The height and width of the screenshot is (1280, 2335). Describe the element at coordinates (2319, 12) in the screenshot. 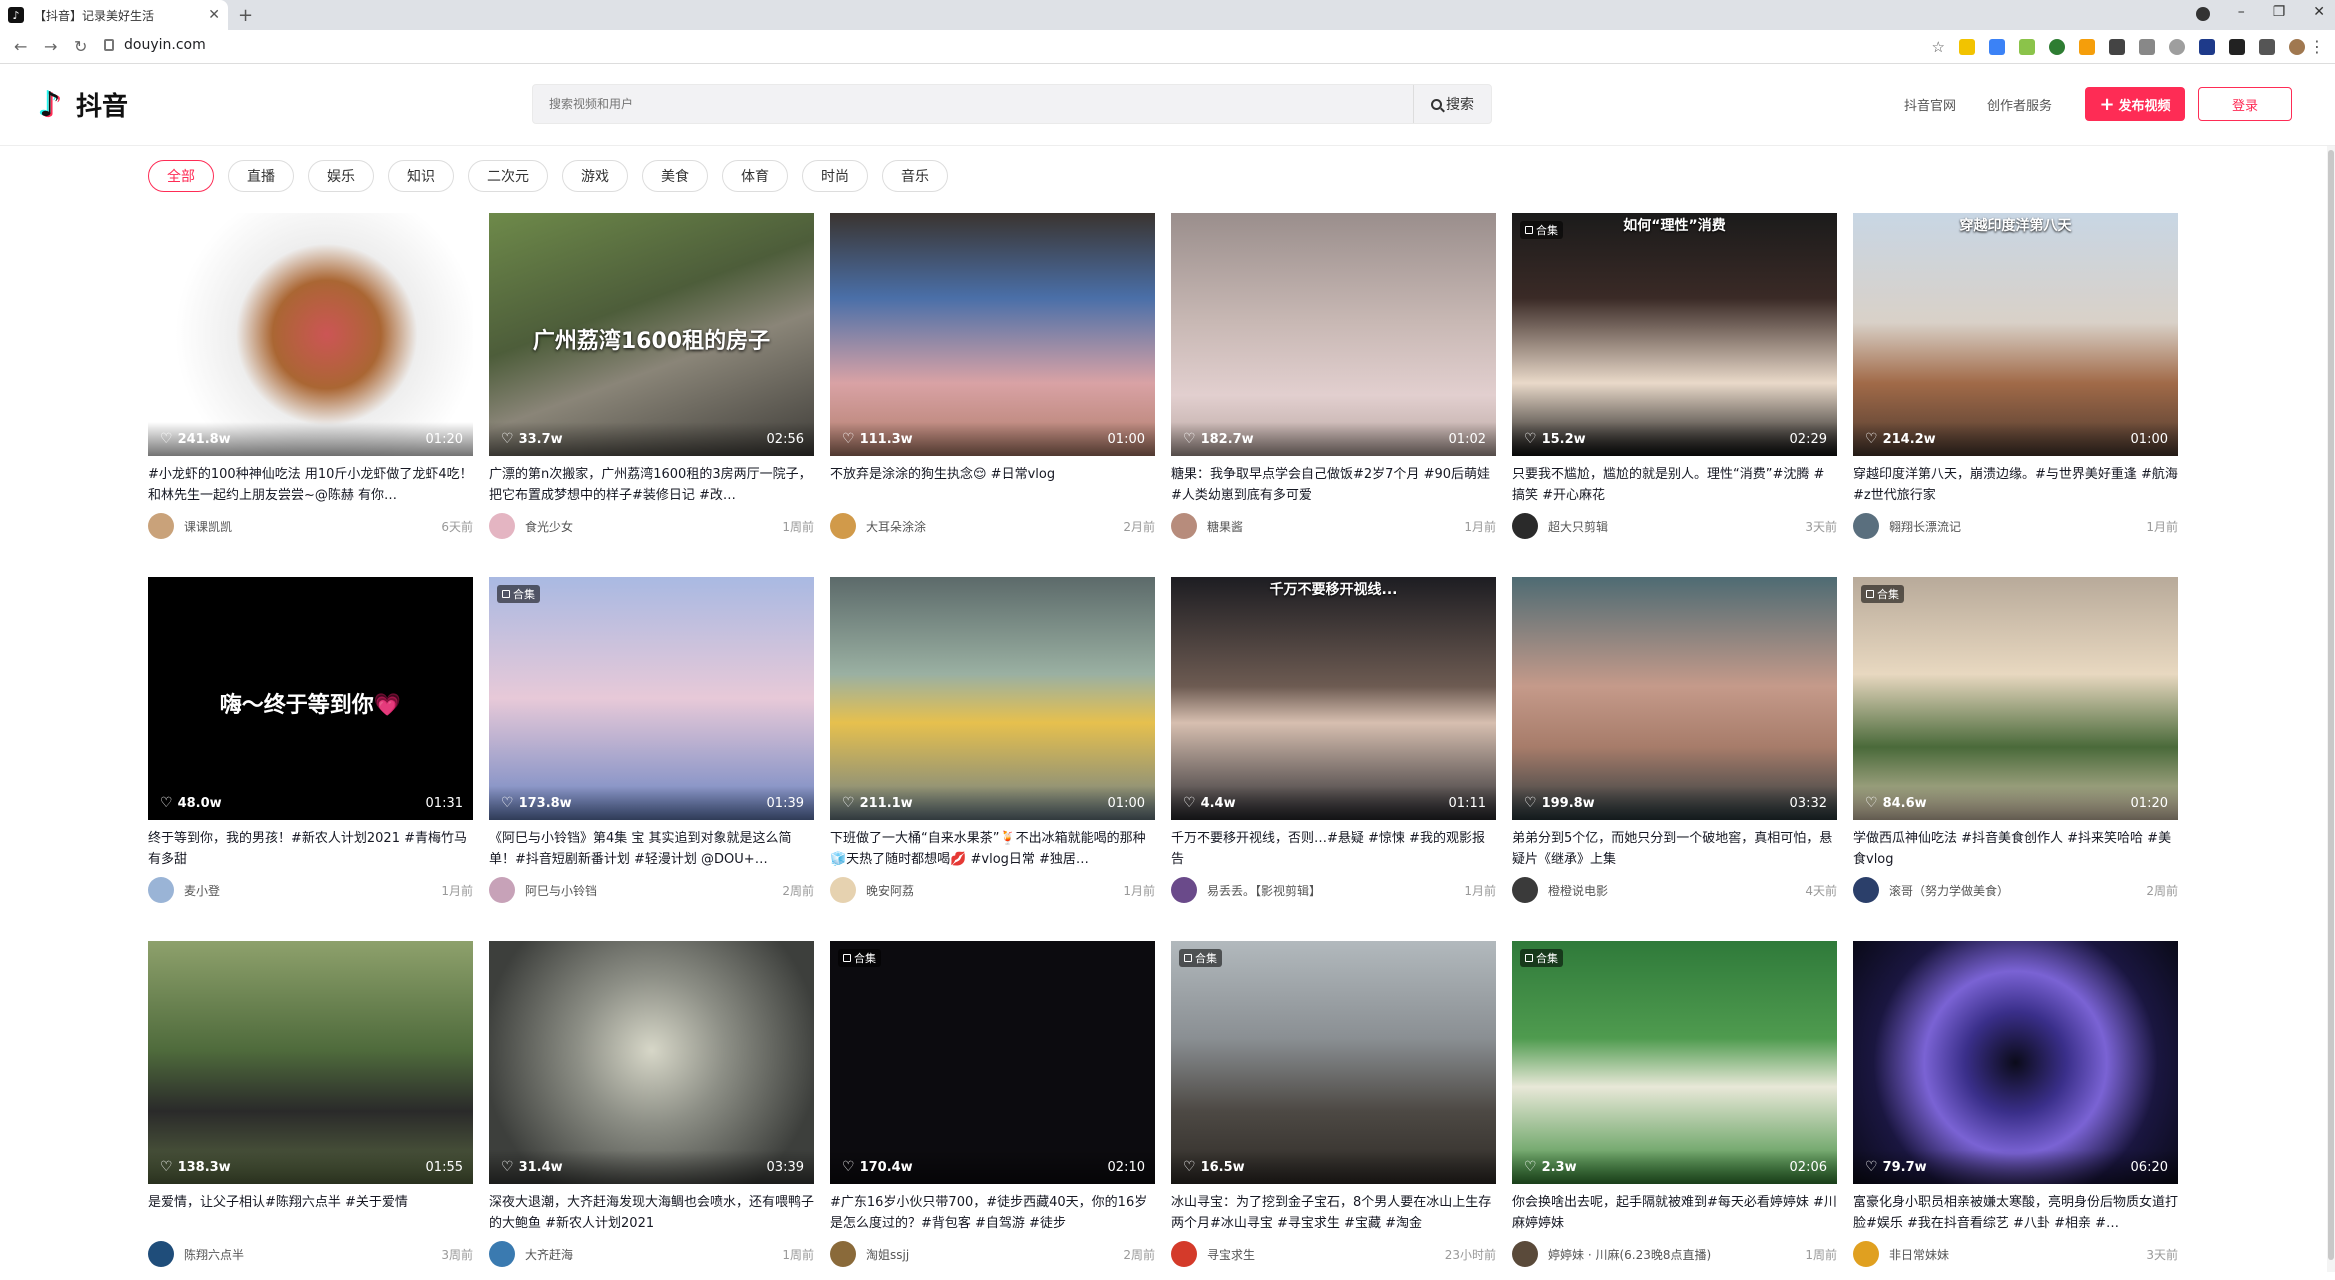

I see `close-window-icon: ✕` at that location.